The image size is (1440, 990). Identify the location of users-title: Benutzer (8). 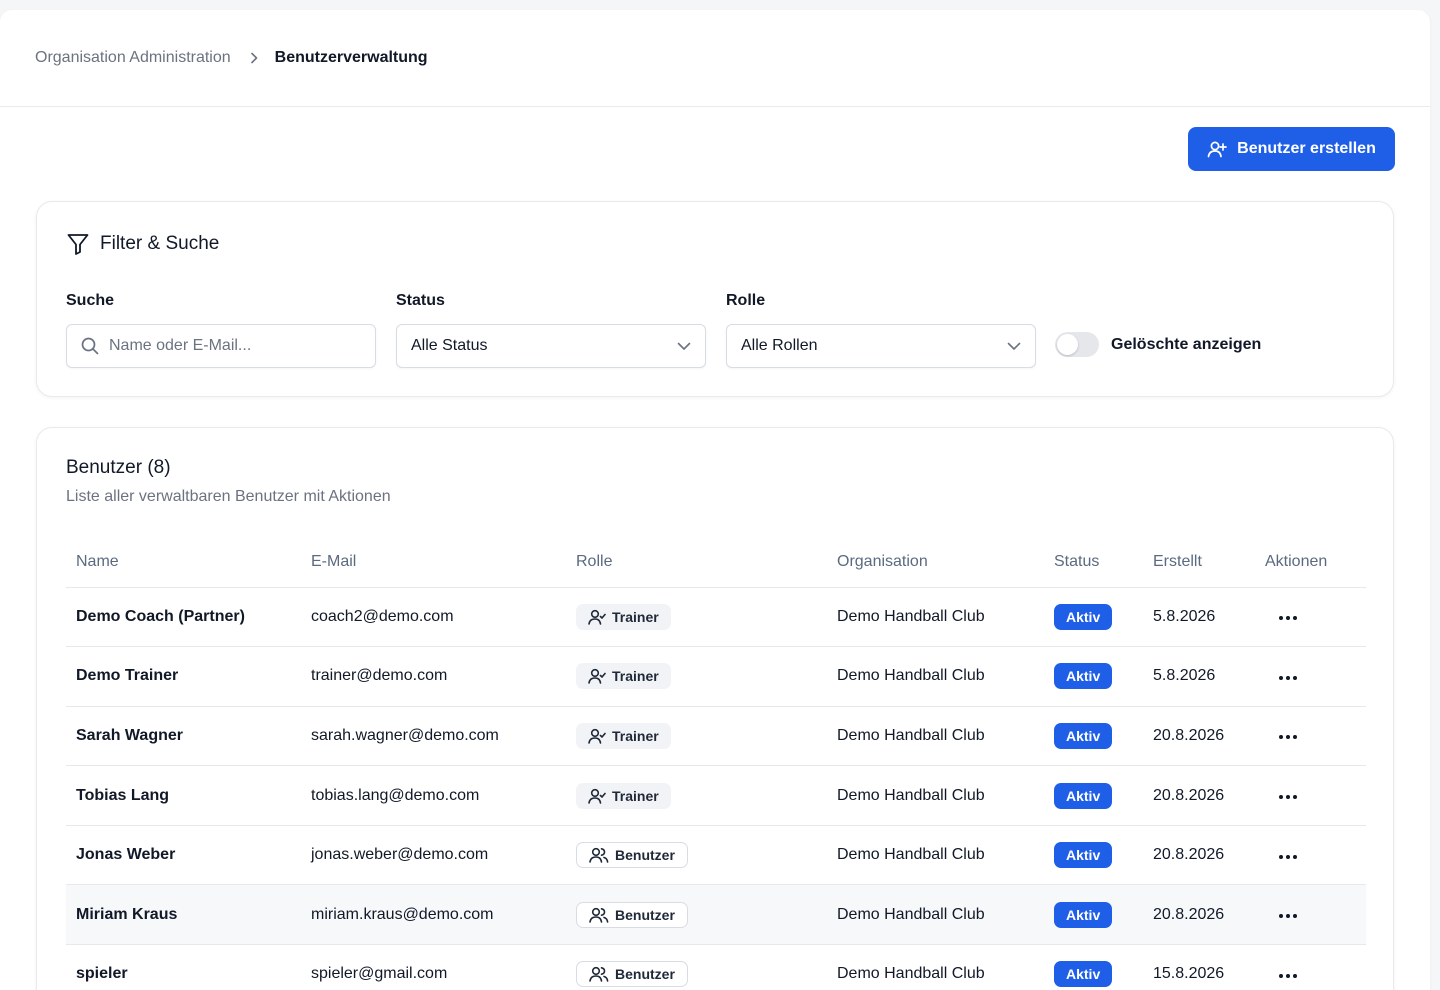
(118, 467).